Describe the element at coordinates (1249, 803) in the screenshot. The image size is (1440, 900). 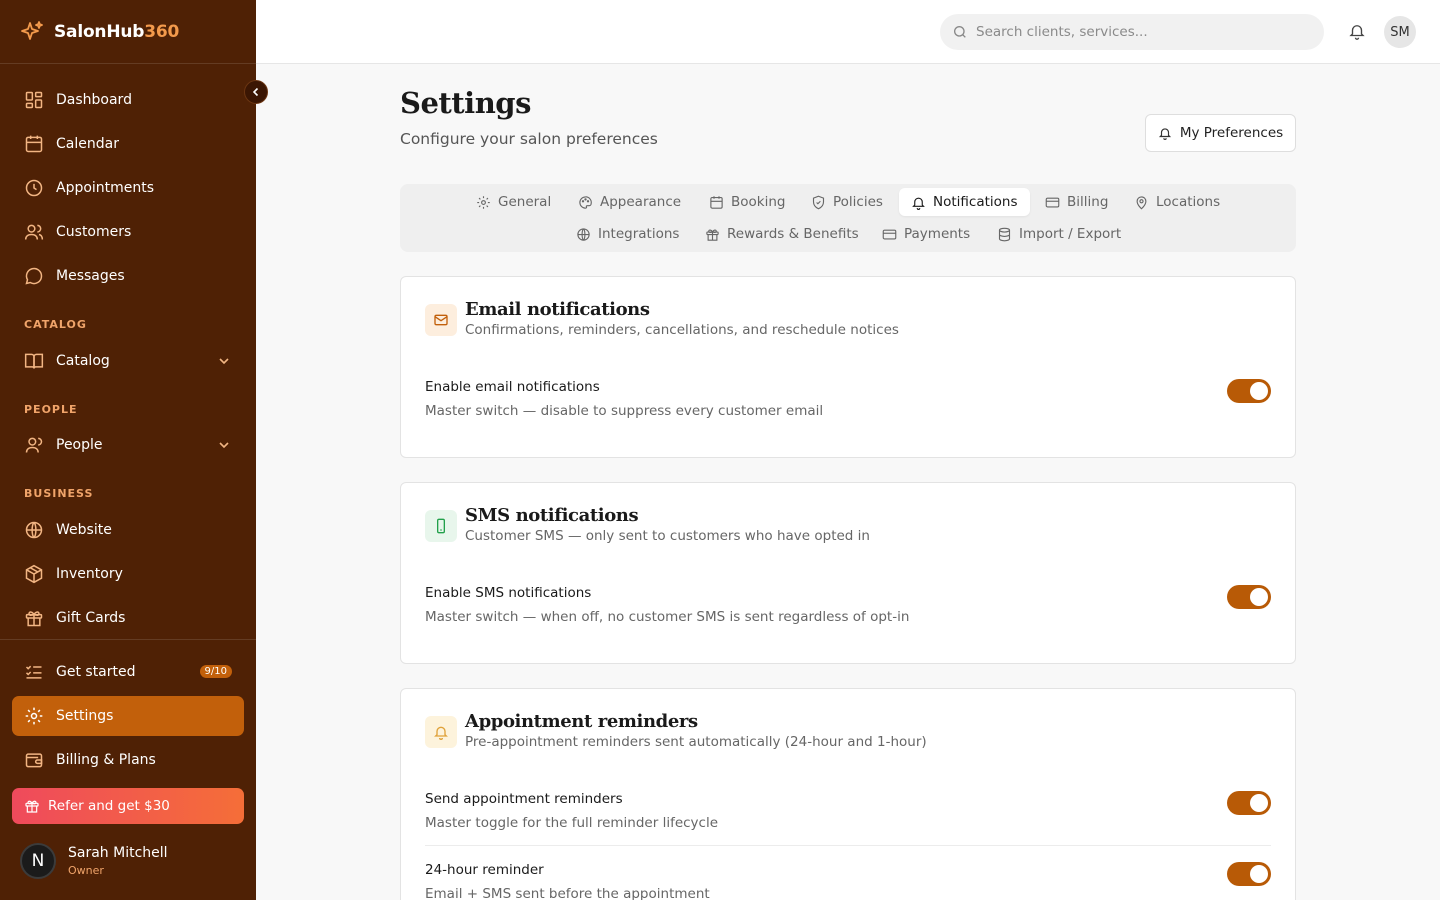
I see `send-reminders-toggle` at that location.